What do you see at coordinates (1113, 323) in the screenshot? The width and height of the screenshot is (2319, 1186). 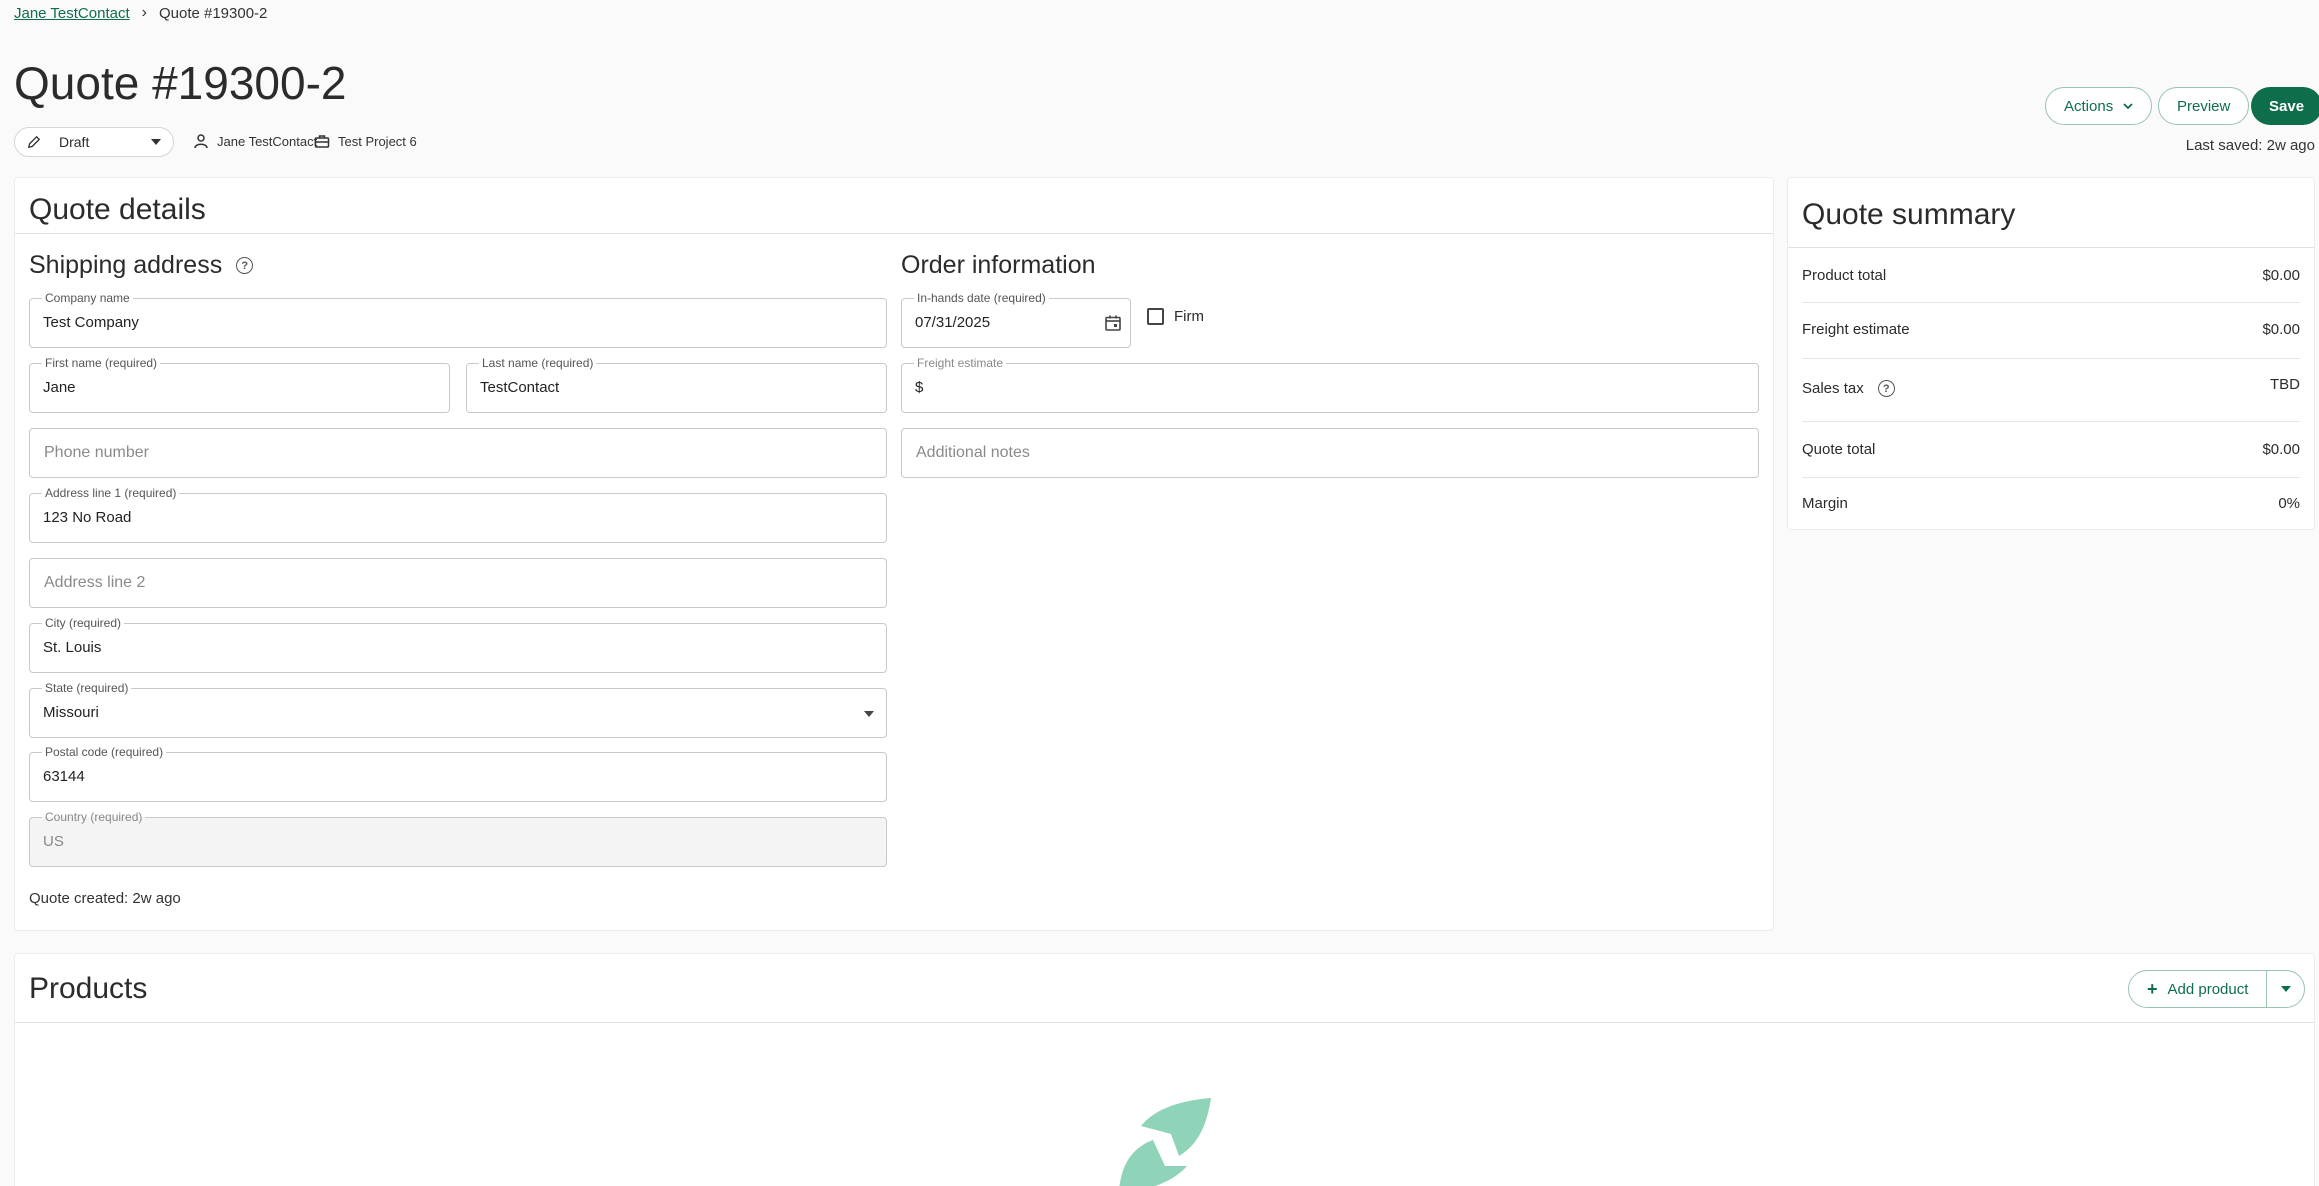 I see `calendar-icon` at bounding box center [1113, 323].